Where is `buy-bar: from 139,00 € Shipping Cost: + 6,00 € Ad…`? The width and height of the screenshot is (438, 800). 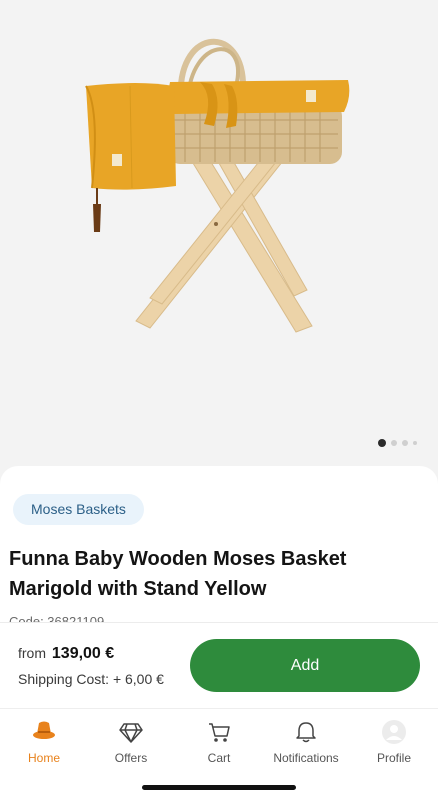
buy-bar: from 139,00 € Shipping Cost: + 6,00 € Ad… is located at coordinates (219, 665).